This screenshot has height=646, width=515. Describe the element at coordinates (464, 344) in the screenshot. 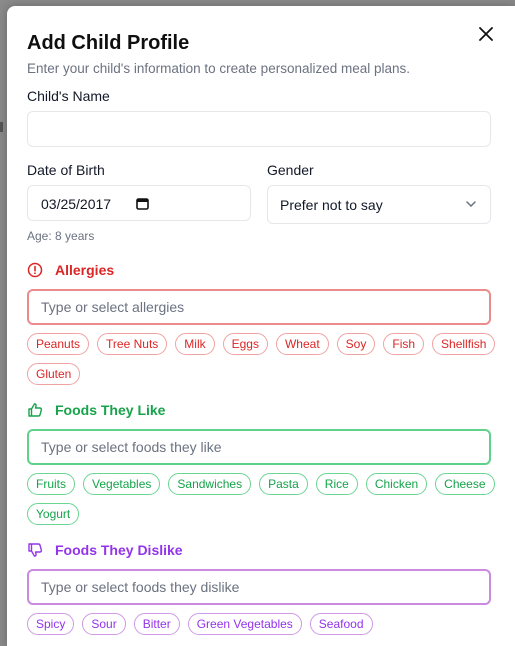

I see `allergies-option-chip: Shellfish` at that location.